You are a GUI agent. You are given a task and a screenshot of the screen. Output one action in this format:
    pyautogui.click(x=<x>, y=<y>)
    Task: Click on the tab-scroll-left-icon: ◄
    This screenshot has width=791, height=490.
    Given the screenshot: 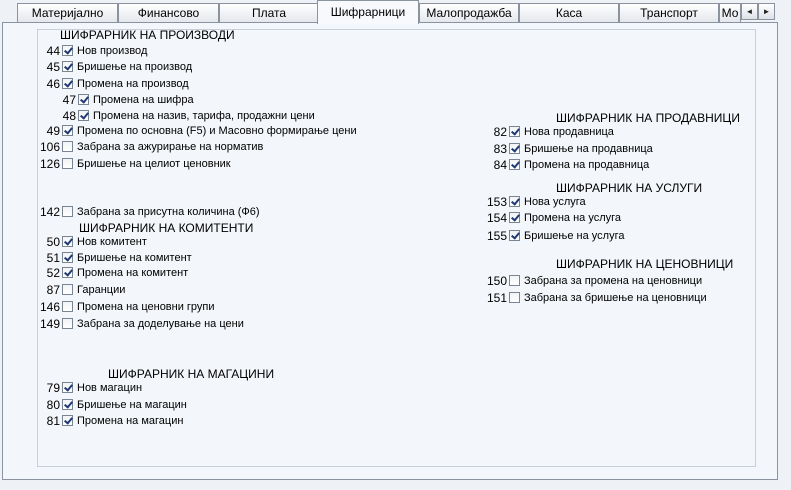 What is the action you would take?
    pyautogui.click(x=749, y=11)
    